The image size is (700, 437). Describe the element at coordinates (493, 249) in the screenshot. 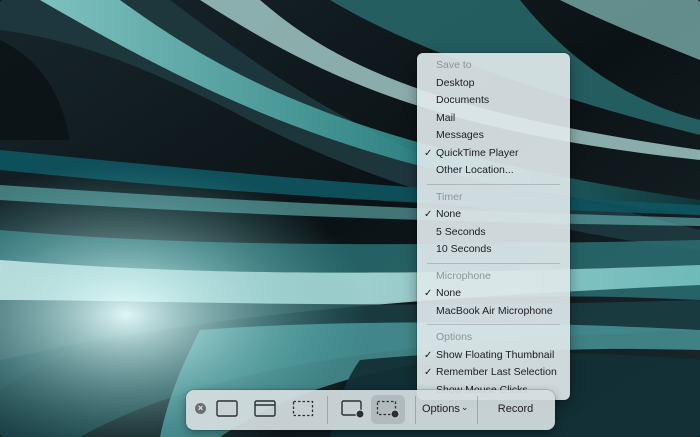

I see `menu-item: 10 Seconds` at that location.